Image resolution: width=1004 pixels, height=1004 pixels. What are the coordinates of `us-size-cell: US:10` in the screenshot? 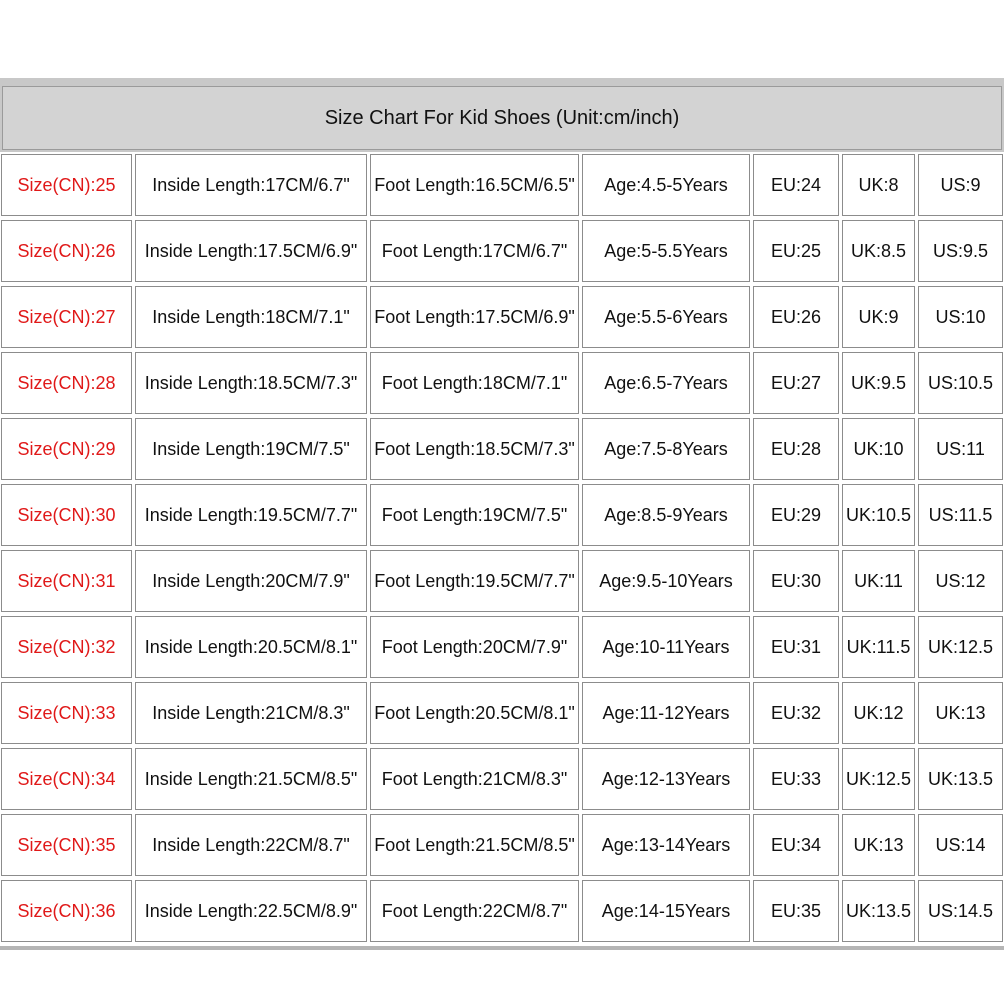 It's located at (960, 317).